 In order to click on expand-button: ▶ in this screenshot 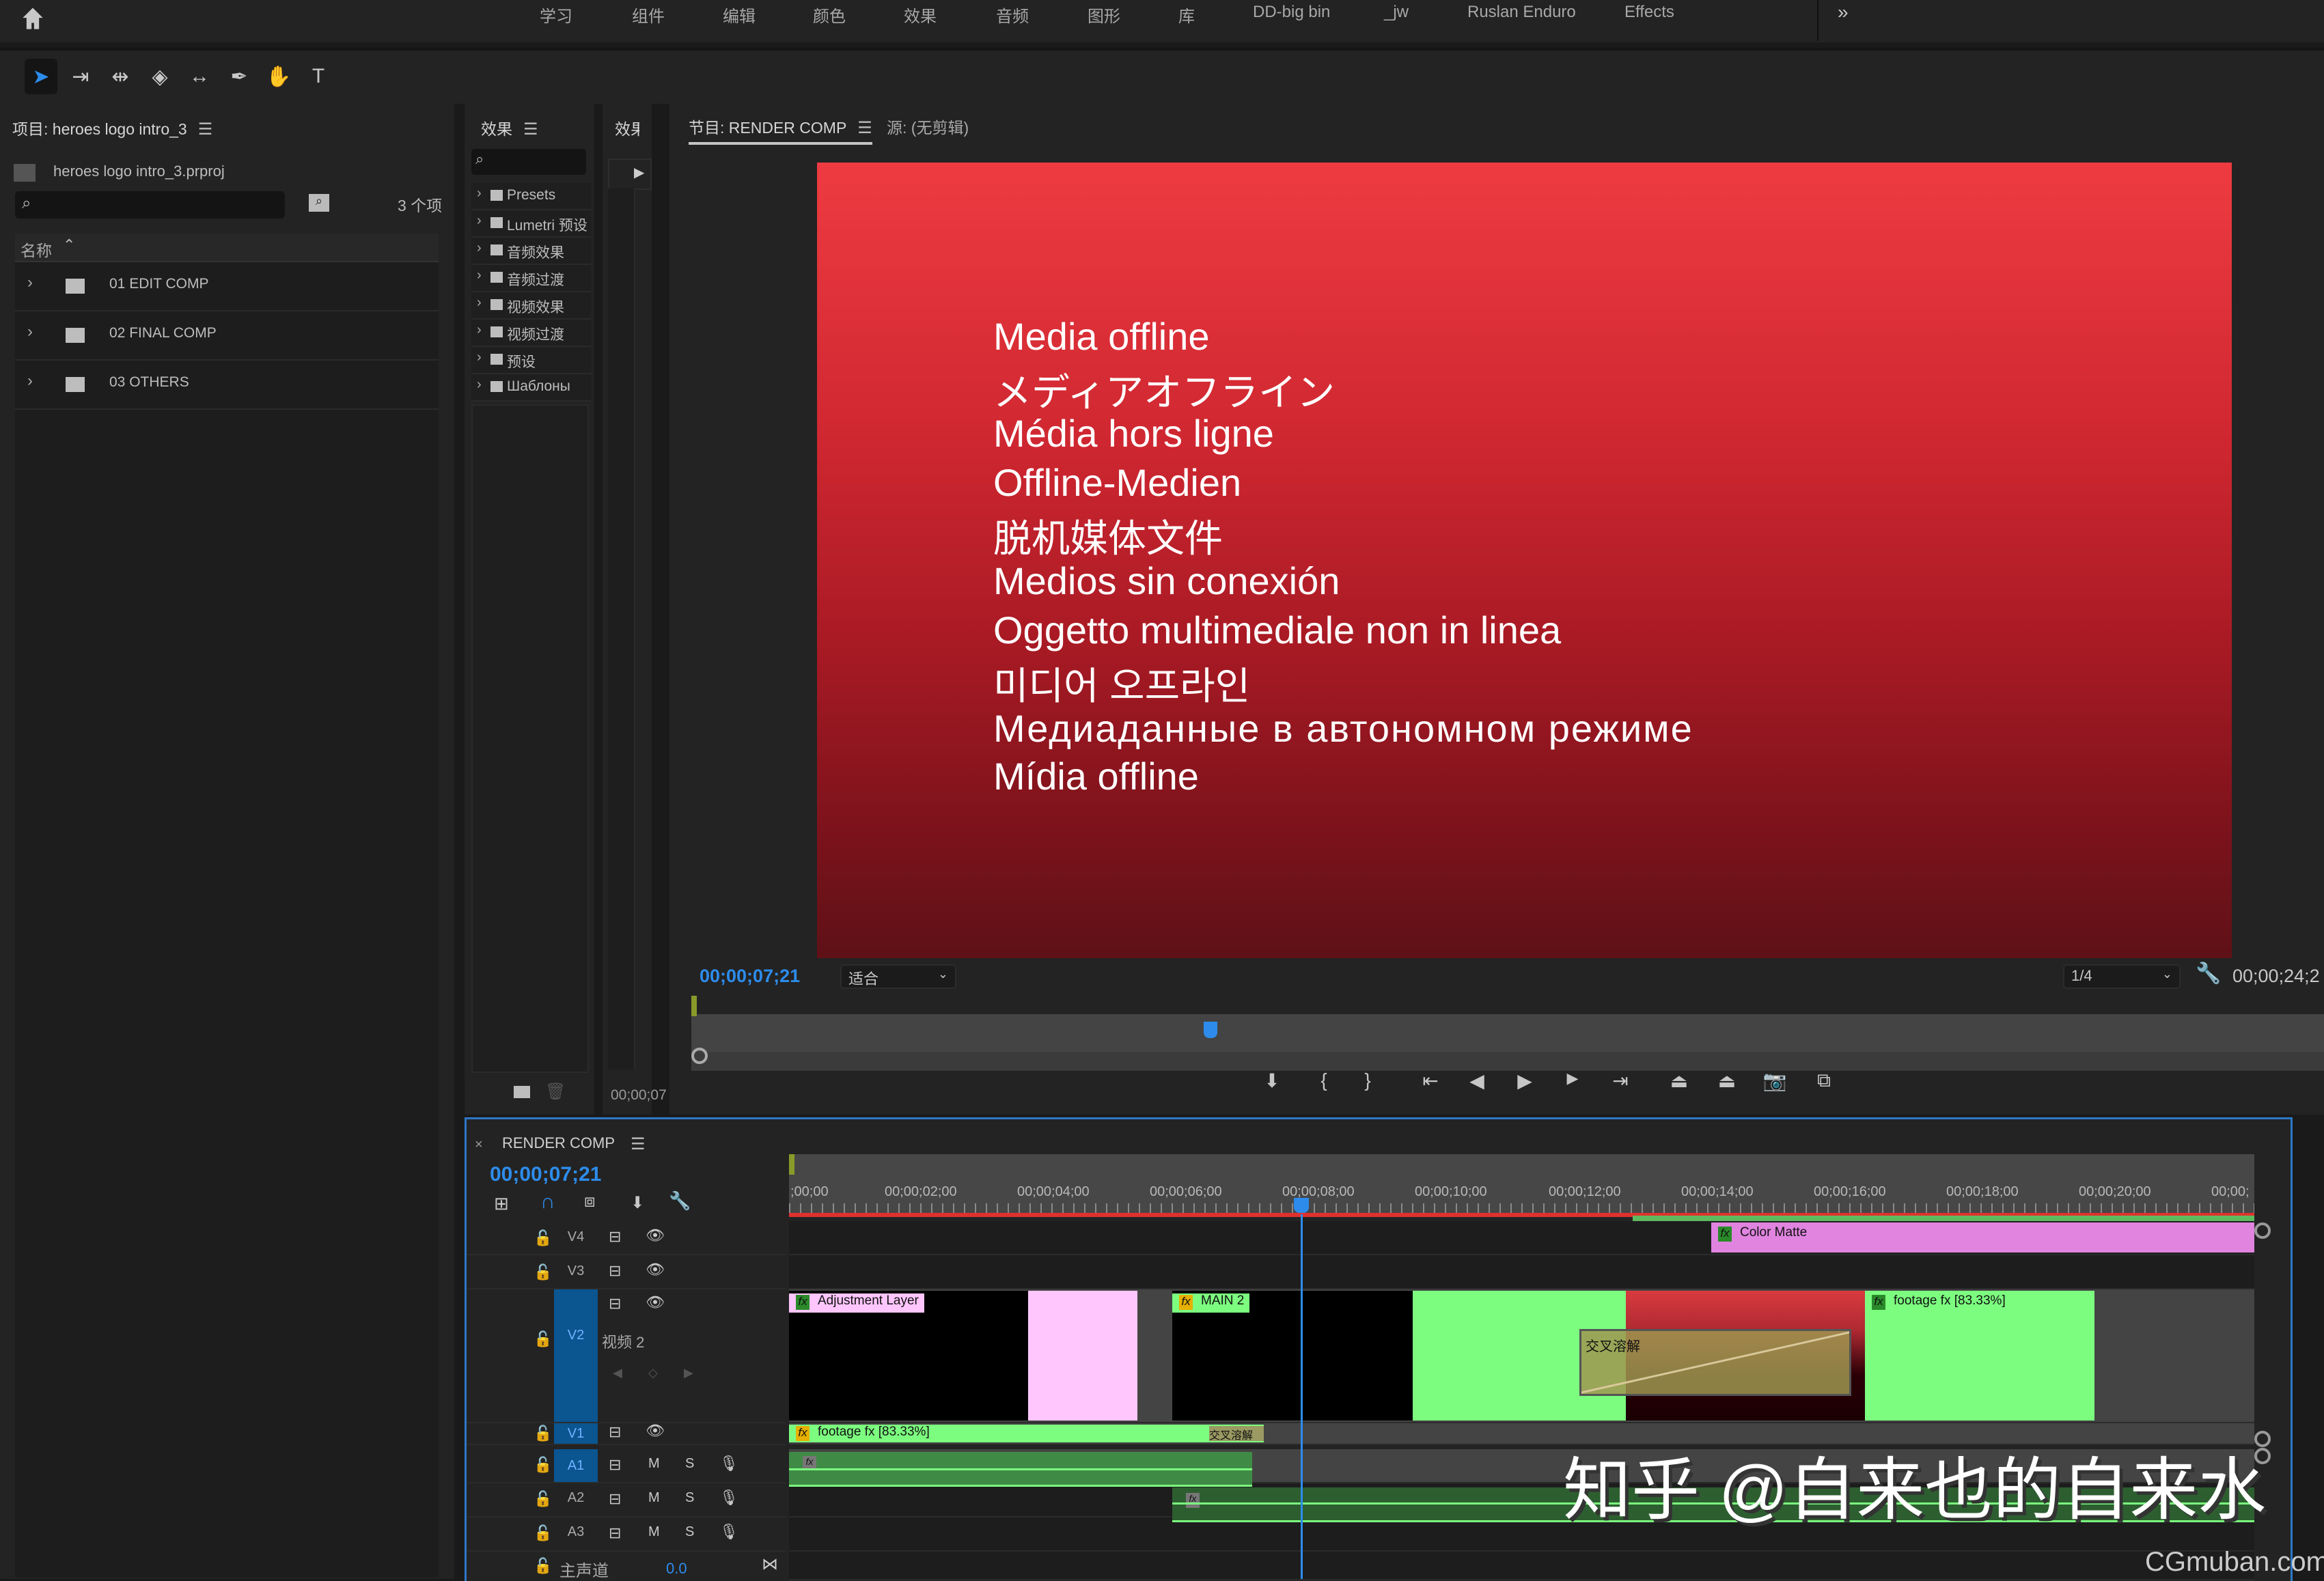, I will do `click(630, 174)`.